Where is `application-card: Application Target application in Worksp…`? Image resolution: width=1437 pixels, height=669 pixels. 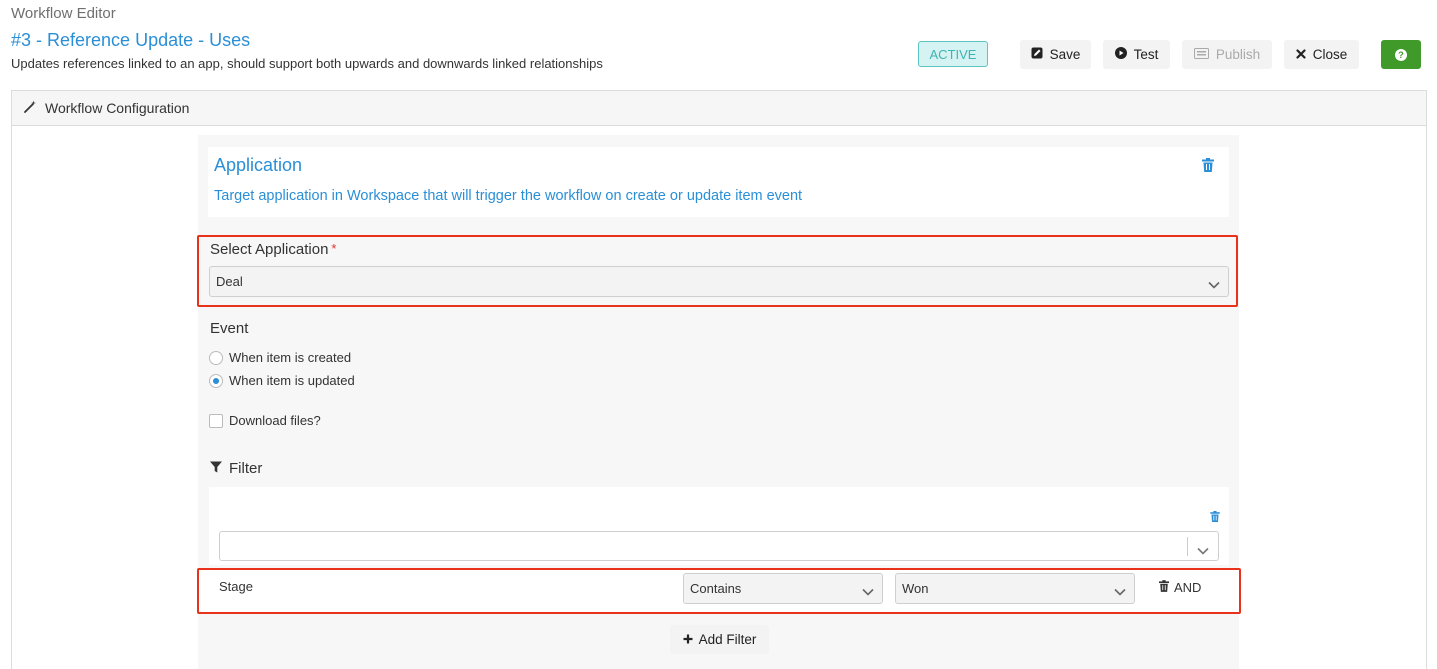 application-card: Application Target application in Worksp… is located at coordinates (718, 182).